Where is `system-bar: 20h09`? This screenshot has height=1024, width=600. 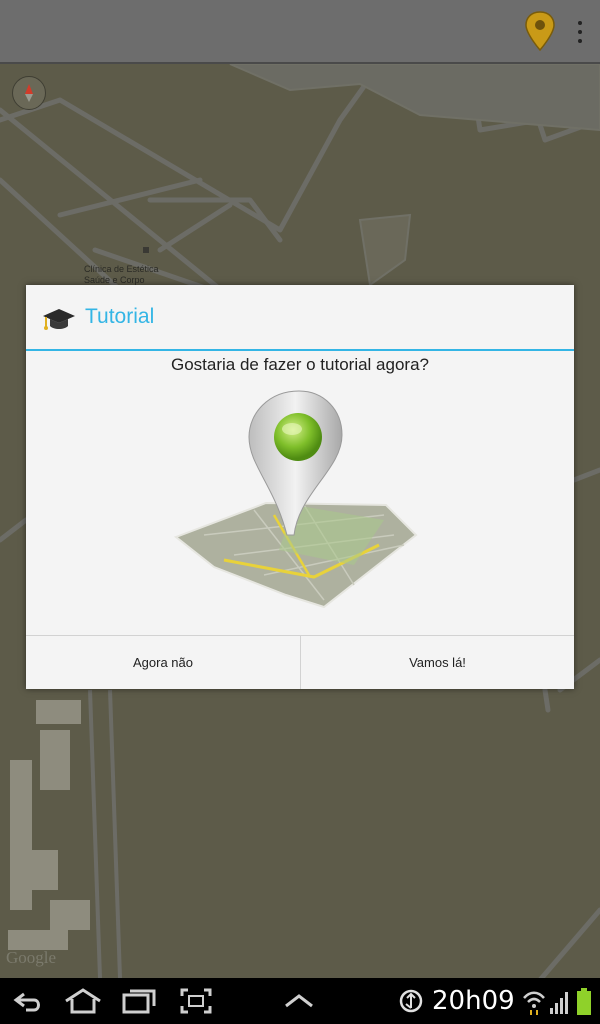
system-bar: 20h09 is located at coordinates (300, 1001).